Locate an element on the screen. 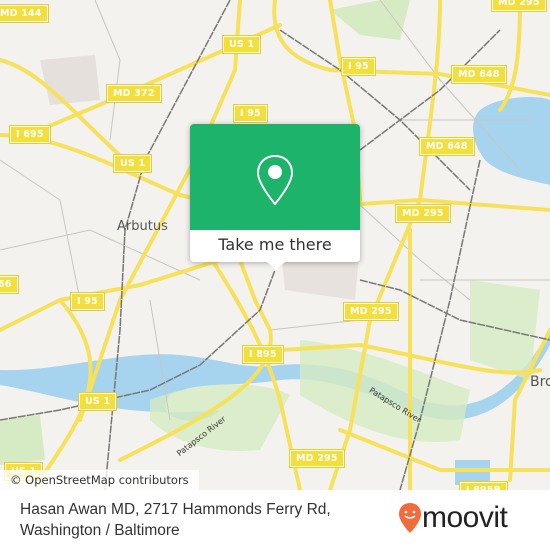 The width and height of the screenshot is (550, 550). popup-header is located at coordinates (275, 177).